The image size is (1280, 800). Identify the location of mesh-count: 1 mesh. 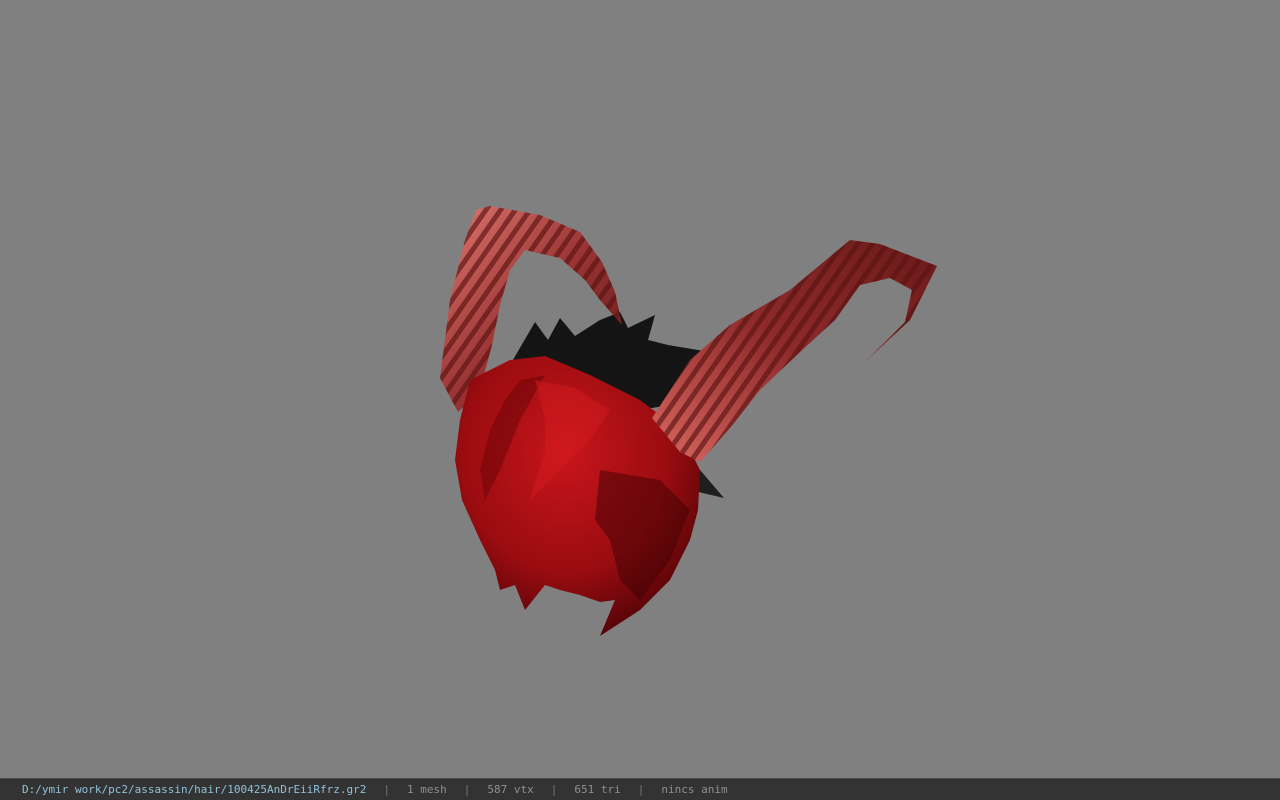
(427, 789).